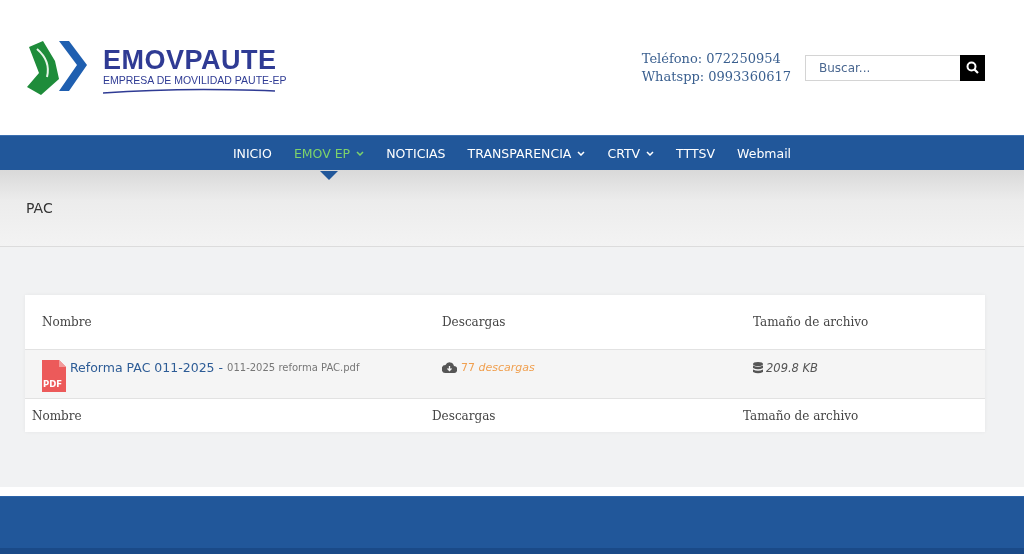  What do you see at coordinates (67, 322) in the screenshot?
I see `column-header: Nombre` at bounding box center [67, 322].